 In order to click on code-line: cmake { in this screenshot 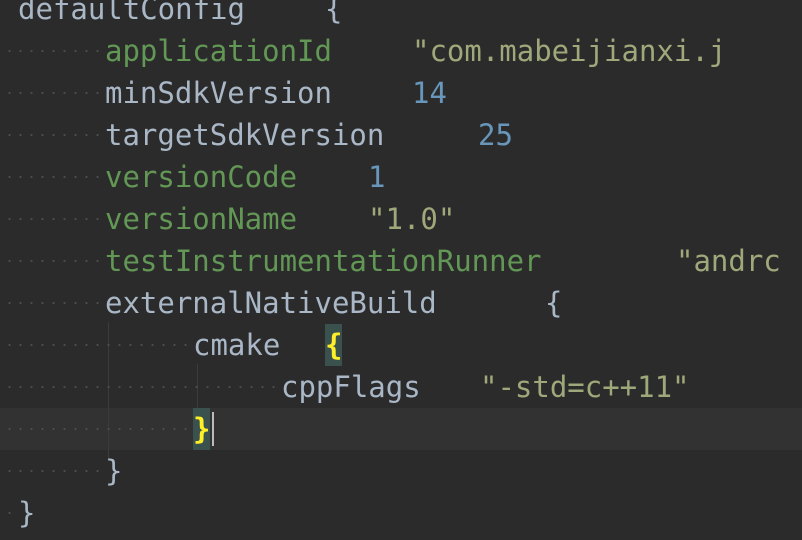, I will do `click(401, 345)`.